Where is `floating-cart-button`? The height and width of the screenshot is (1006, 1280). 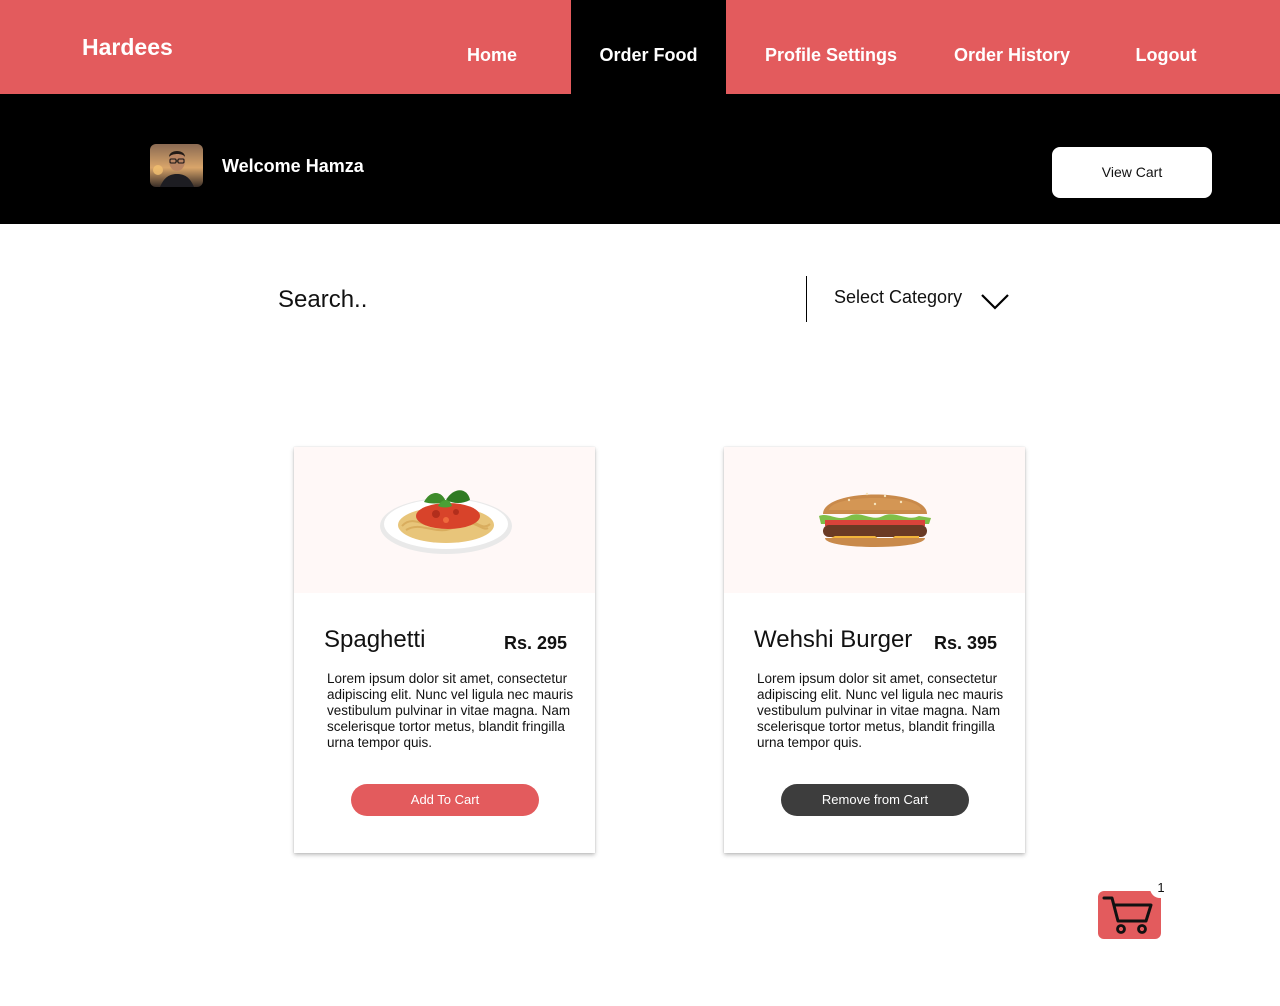 floating-cart-button is located at coordinates (1129, 915).